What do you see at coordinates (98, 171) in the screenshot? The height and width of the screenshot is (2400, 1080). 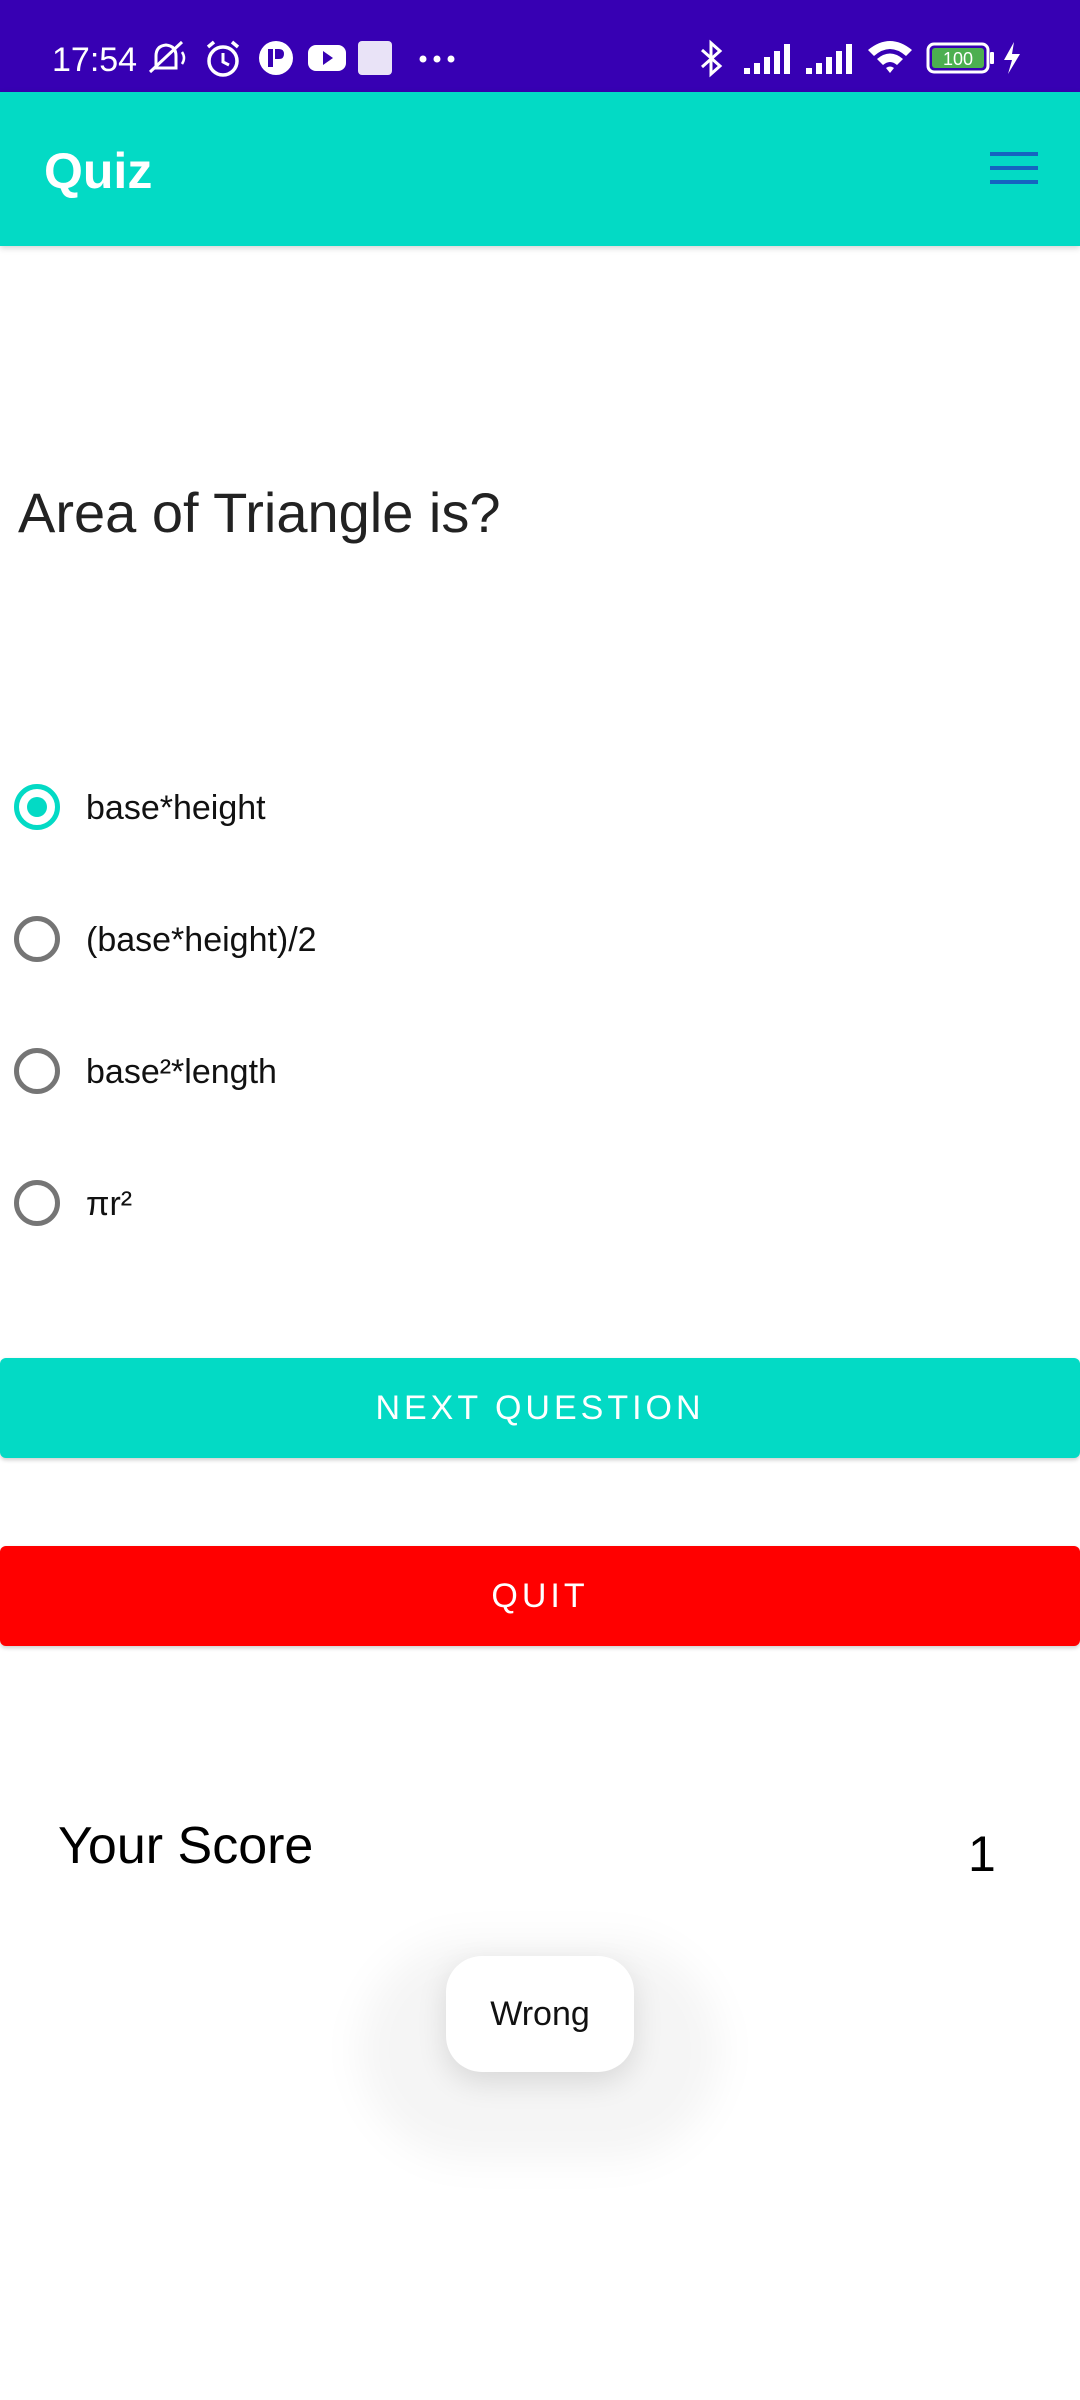 I see `app-title: Quiz` at bounding box center [98, 171].